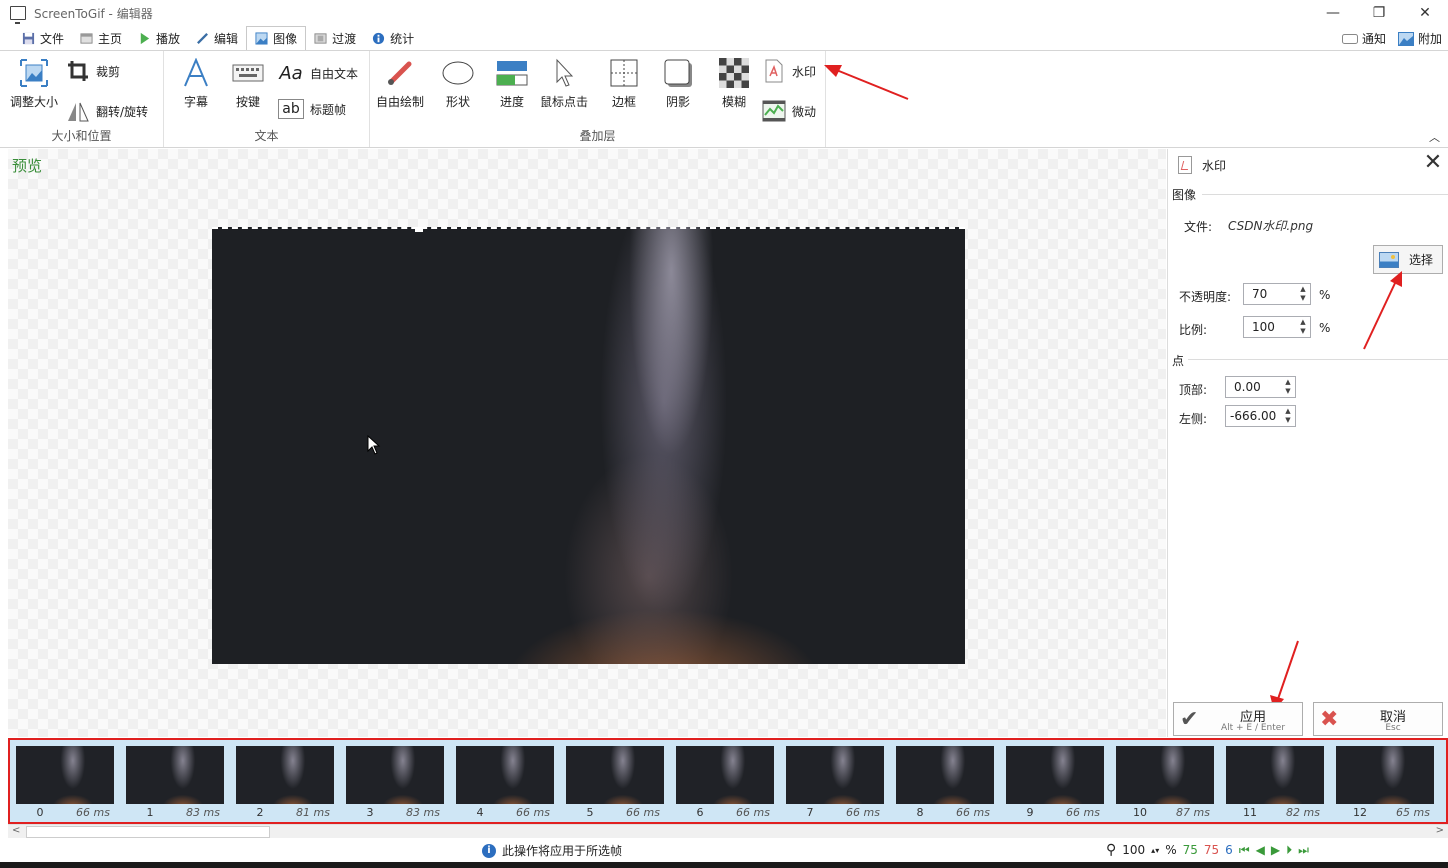 Image resolution: width=1448 pixels, height=868 pixels. I want to click on frame-strip-scrollbar: < >, so click(728, 831).